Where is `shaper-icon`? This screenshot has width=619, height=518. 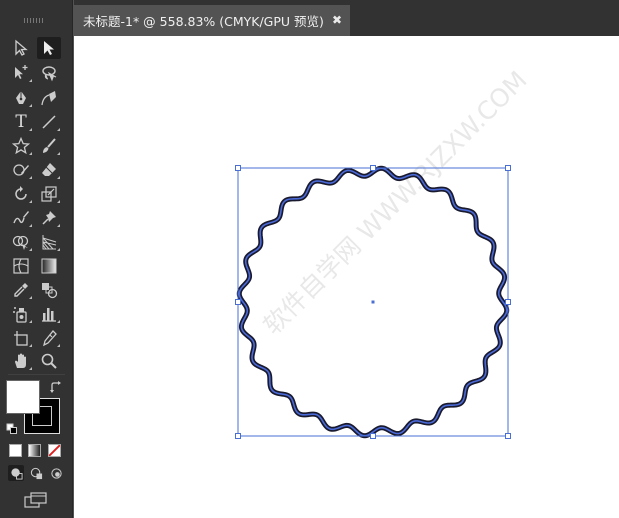
shaper-icon is located at coordinates (21, 170).